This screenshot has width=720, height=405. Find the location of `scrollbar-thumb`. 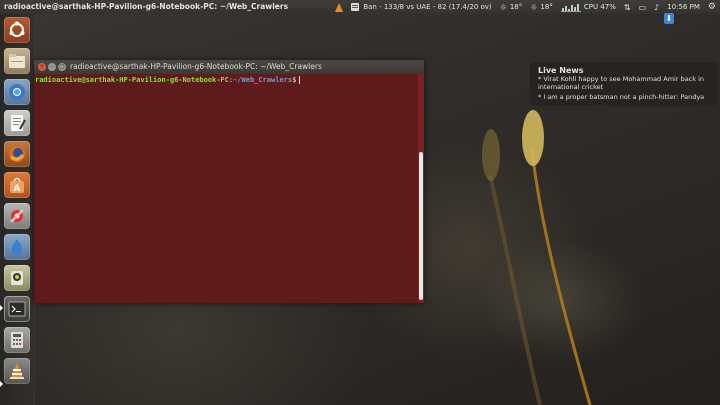

scrollbar-thumb is located at coordinates (421, 226).